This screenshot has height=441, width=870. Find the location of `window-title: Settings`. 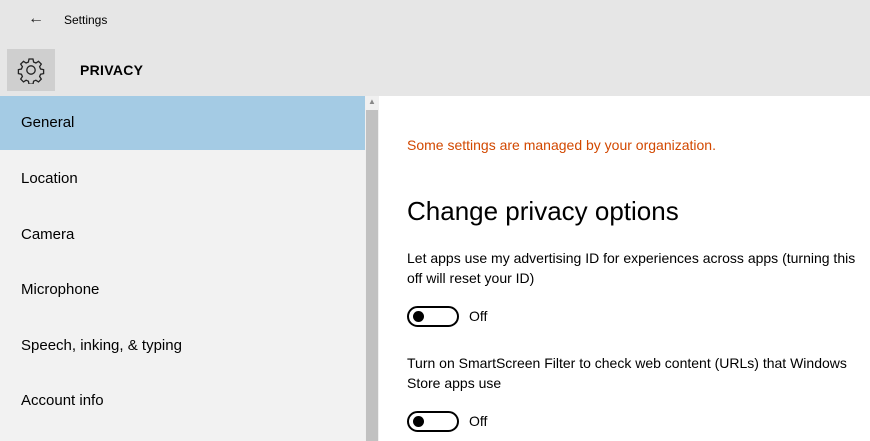

window-title: Settings is located at coordinates (86, 20).